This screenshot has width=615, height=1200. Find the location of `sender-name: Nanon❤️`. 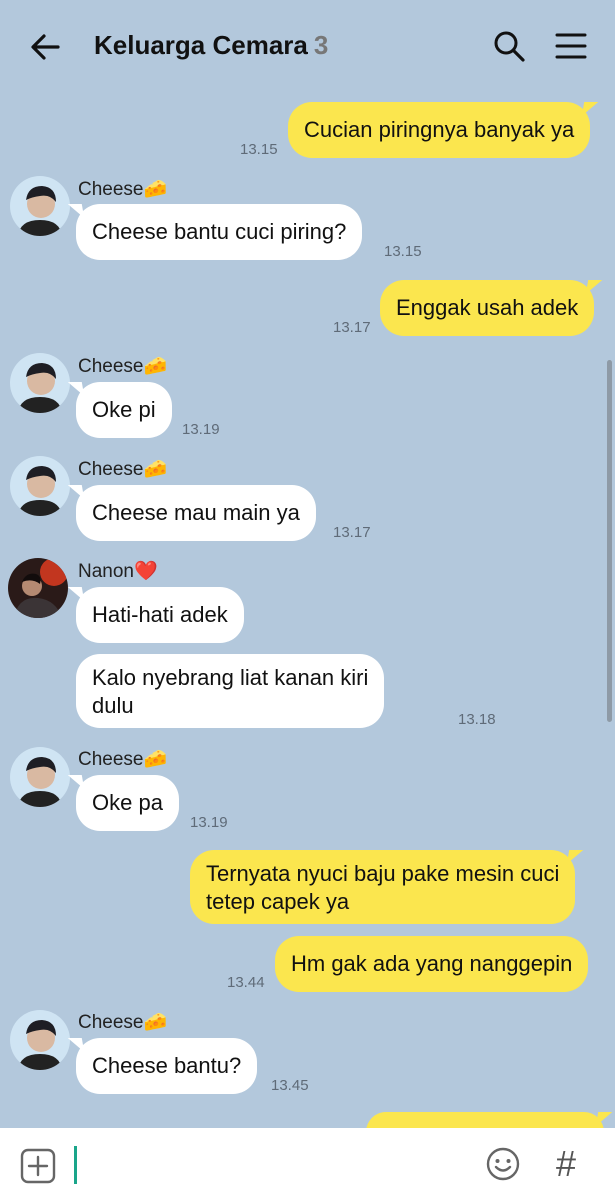

sender-name: Nanon❤️ is located at coordinates (118, 571).